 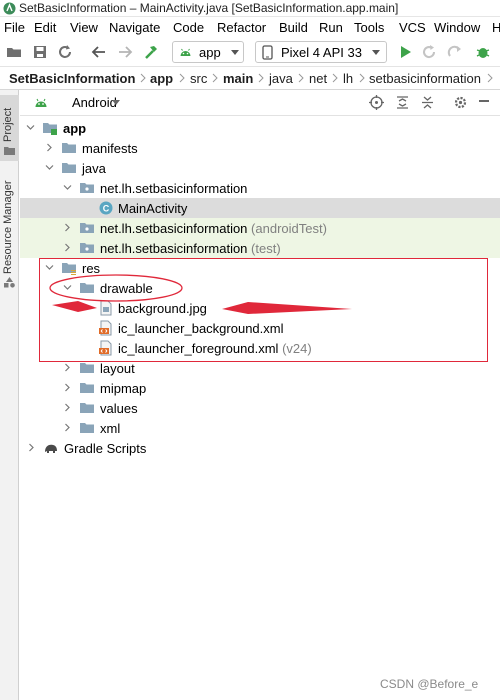 What do you see at coordinates (51, 448) in the screenshot?
I see `gradle-elephant-icon` at bounding box center [51, 448].